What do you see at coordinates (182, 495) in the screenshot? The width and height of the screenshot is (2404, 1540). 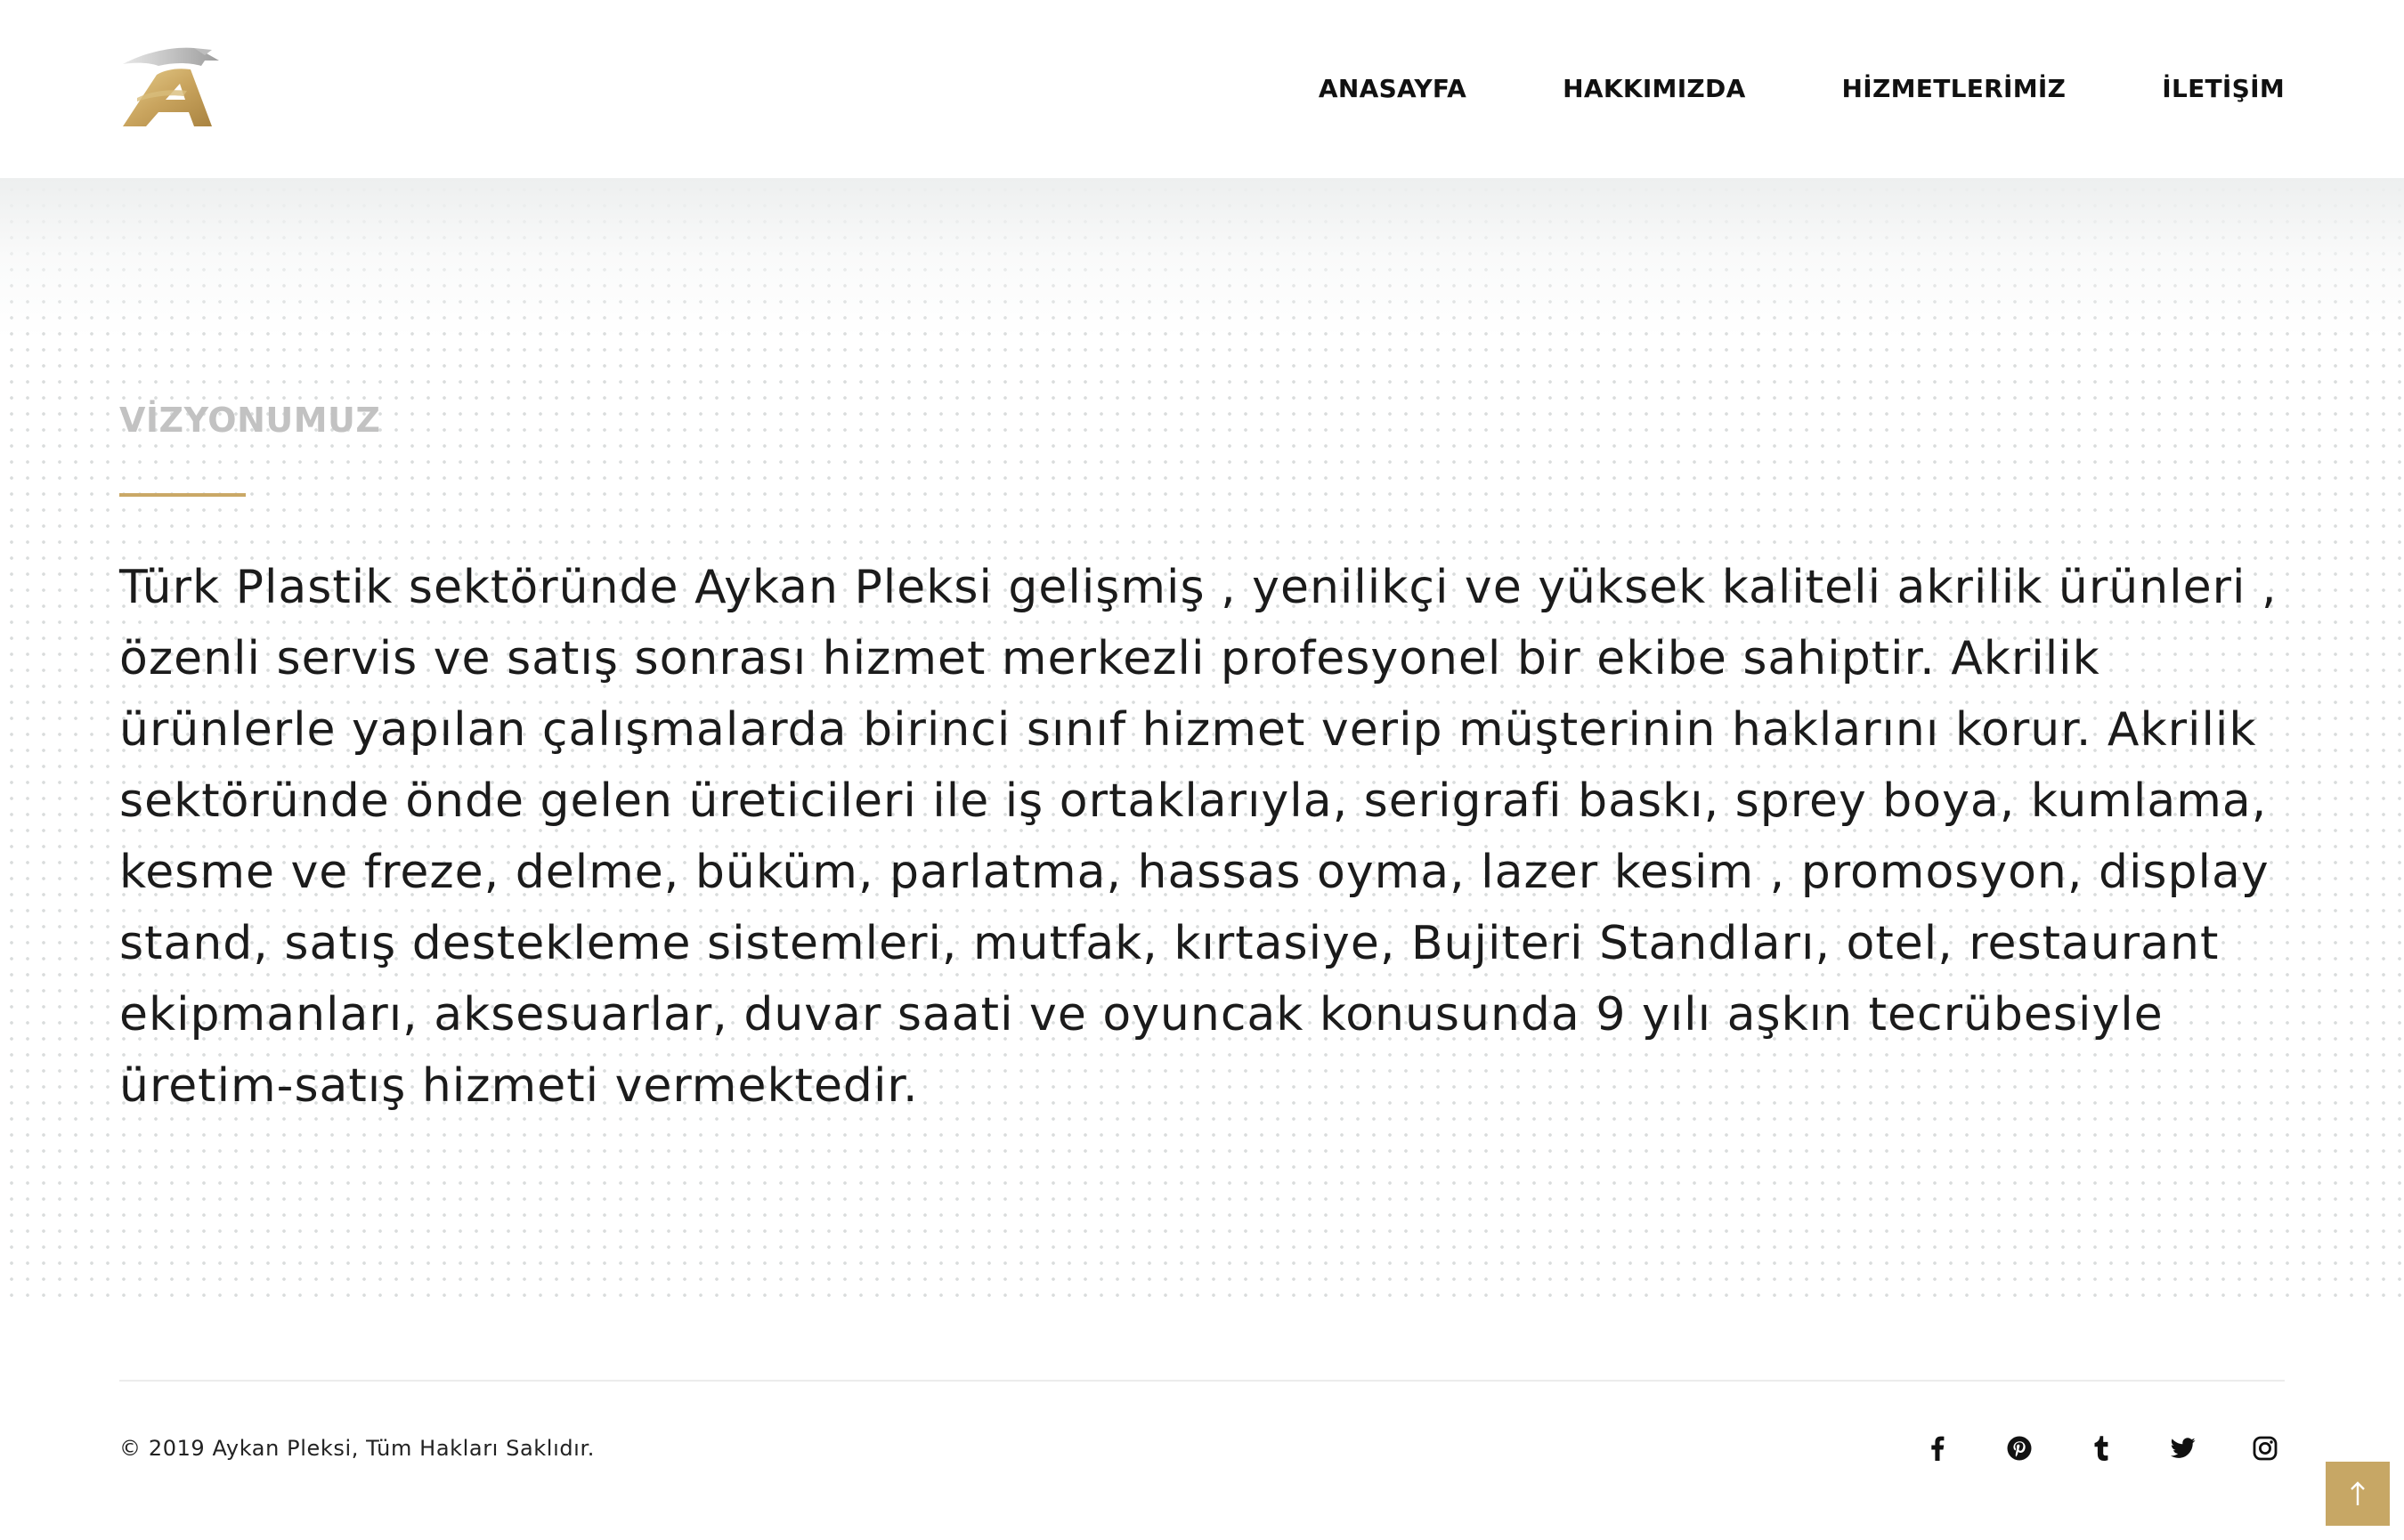 I see `title-underline` at bounding box center [182, 495].